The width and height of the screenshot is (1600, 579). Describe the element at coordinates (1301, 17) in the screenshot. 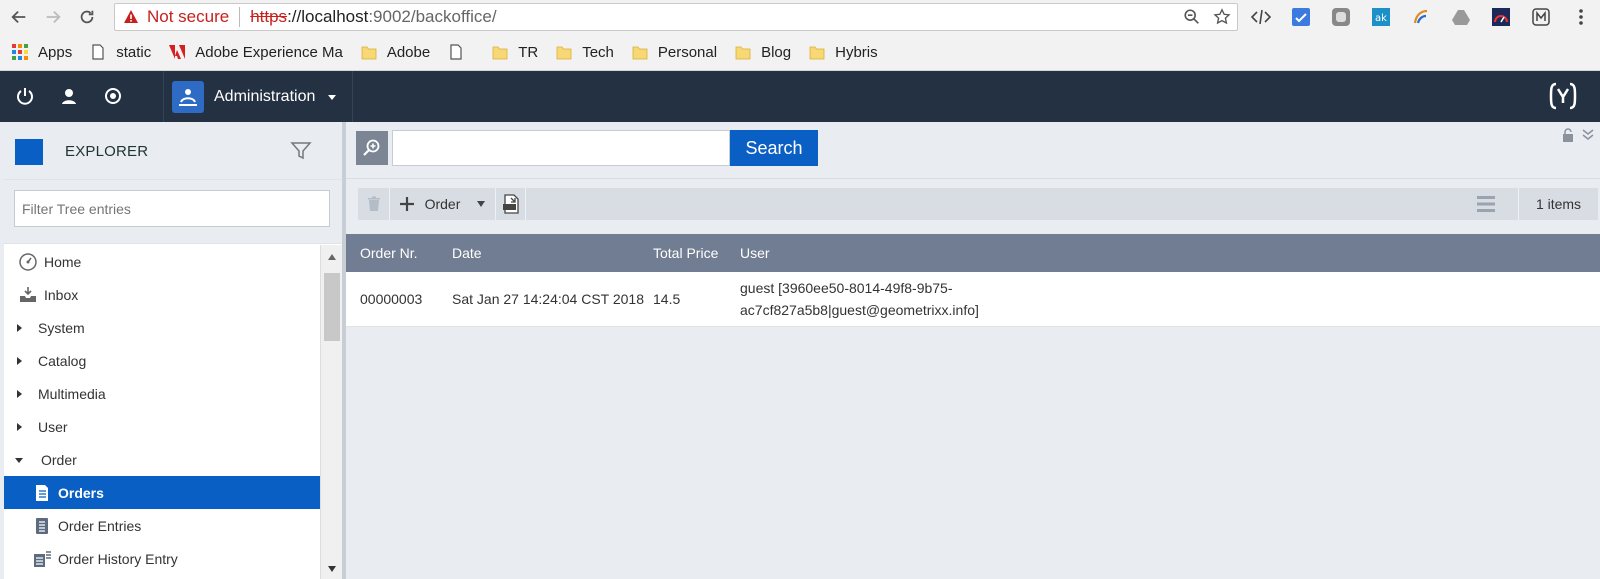

I see `ext-check` at that location.